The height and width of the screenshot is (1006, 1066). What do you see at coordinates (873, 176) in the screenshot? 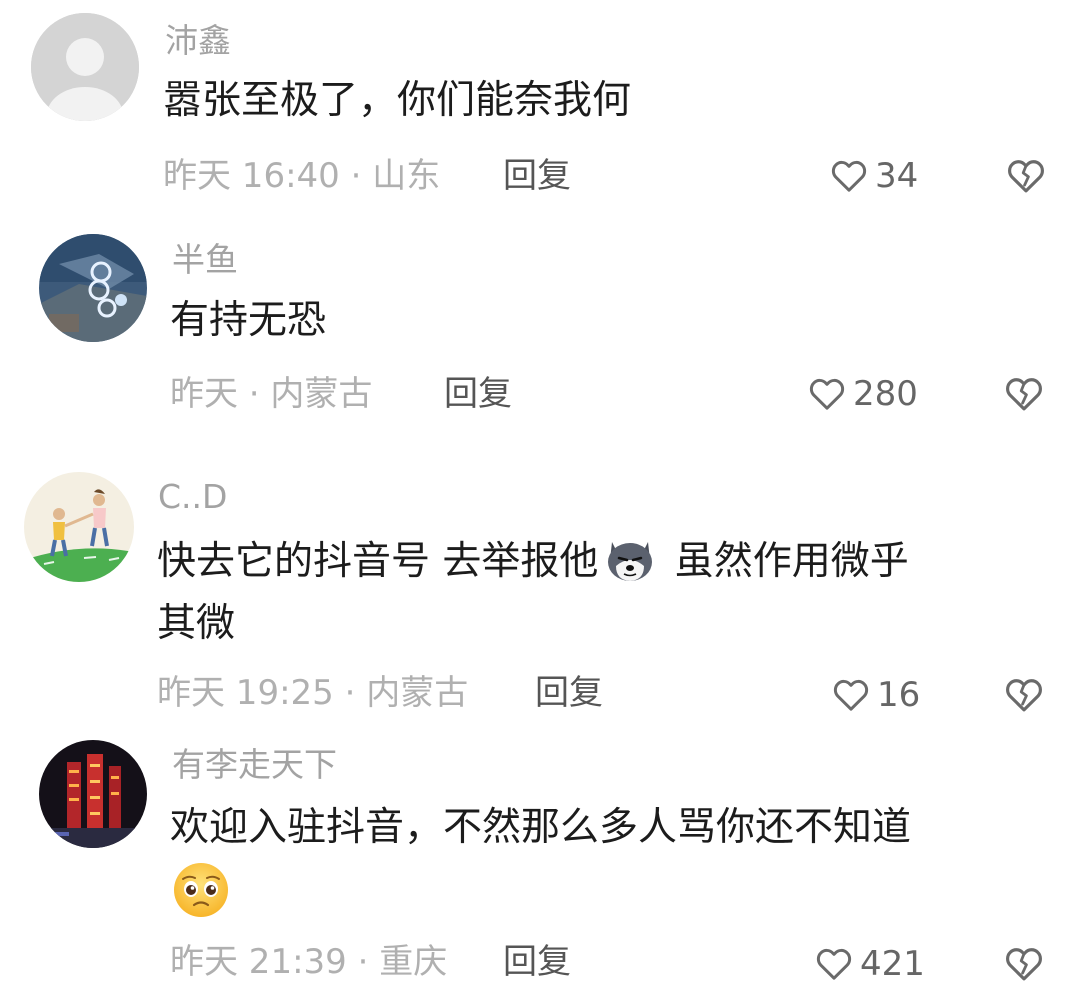
I see `like-button: 34` at bounding box center [873, 176].